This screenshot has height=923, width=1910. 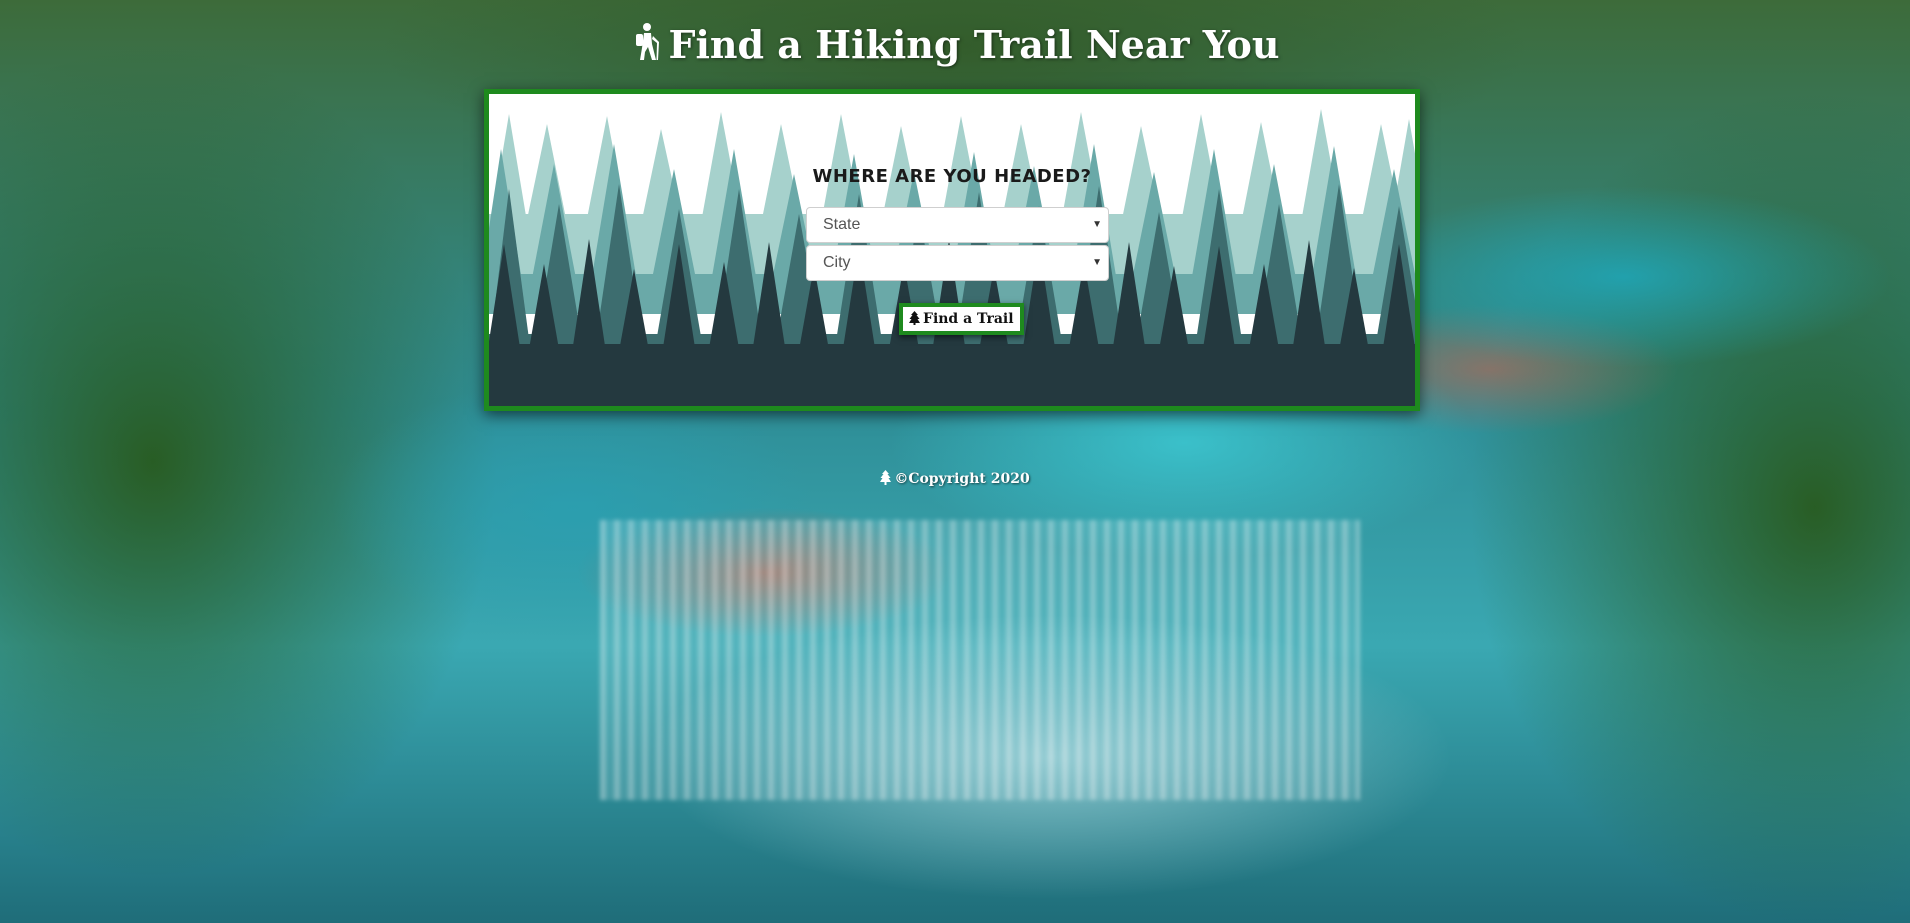 What do you see at coordinates (957, 263) in the screenshot?
I see `city-select: City ▼` at bounding box center [957, 263].